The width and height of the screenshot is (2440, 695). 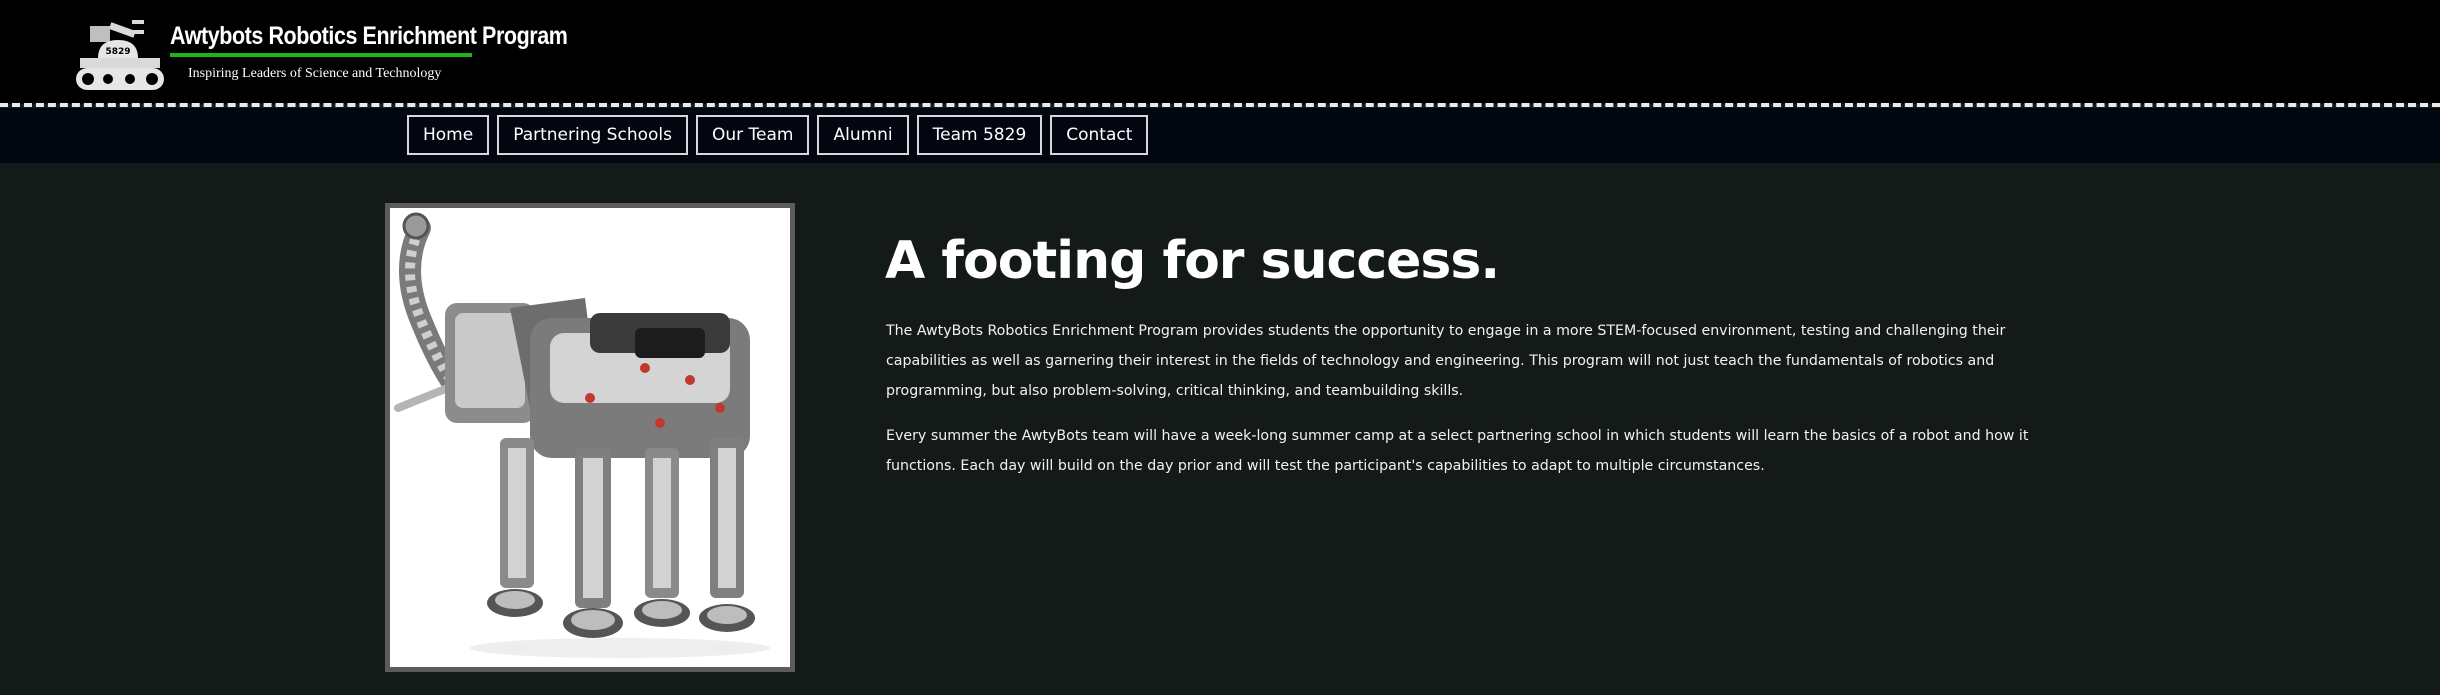 What do you see at coordinates (592, 135) in the screenshot?
I see `nav-partnering-schools: Partnering Schools` at bounding box center [592, 135].